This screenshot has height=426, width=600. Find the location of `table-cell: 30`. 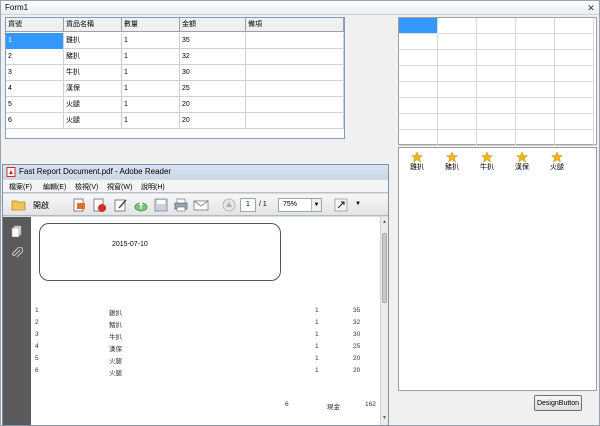

table-cell: 30 is located at coordinates (213, 73).